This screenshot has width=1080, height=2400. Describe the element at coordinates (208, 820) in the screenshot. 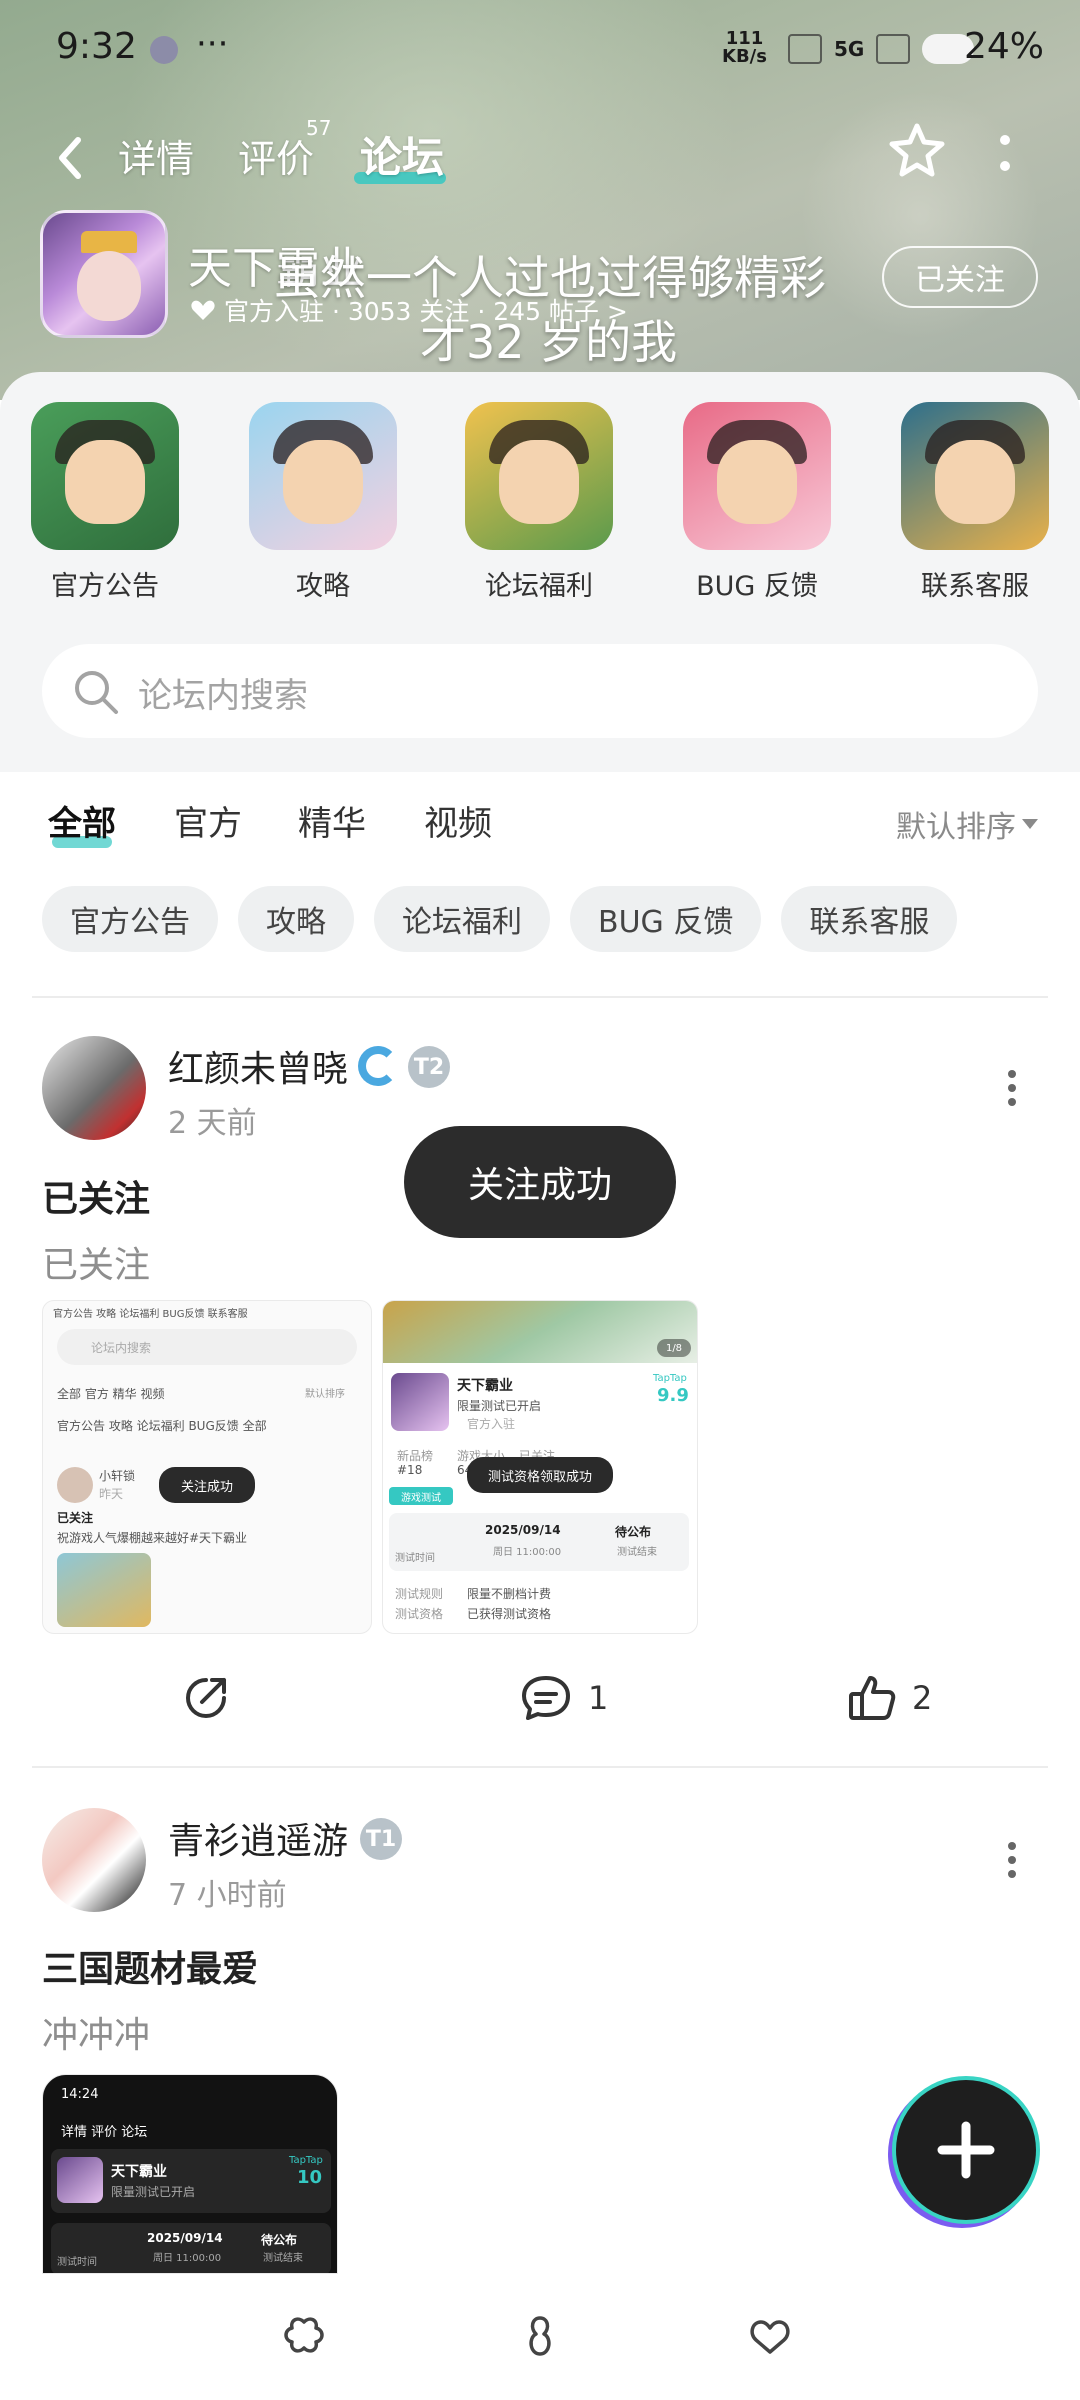

I see `filter-tab-official: 官方` at that location.